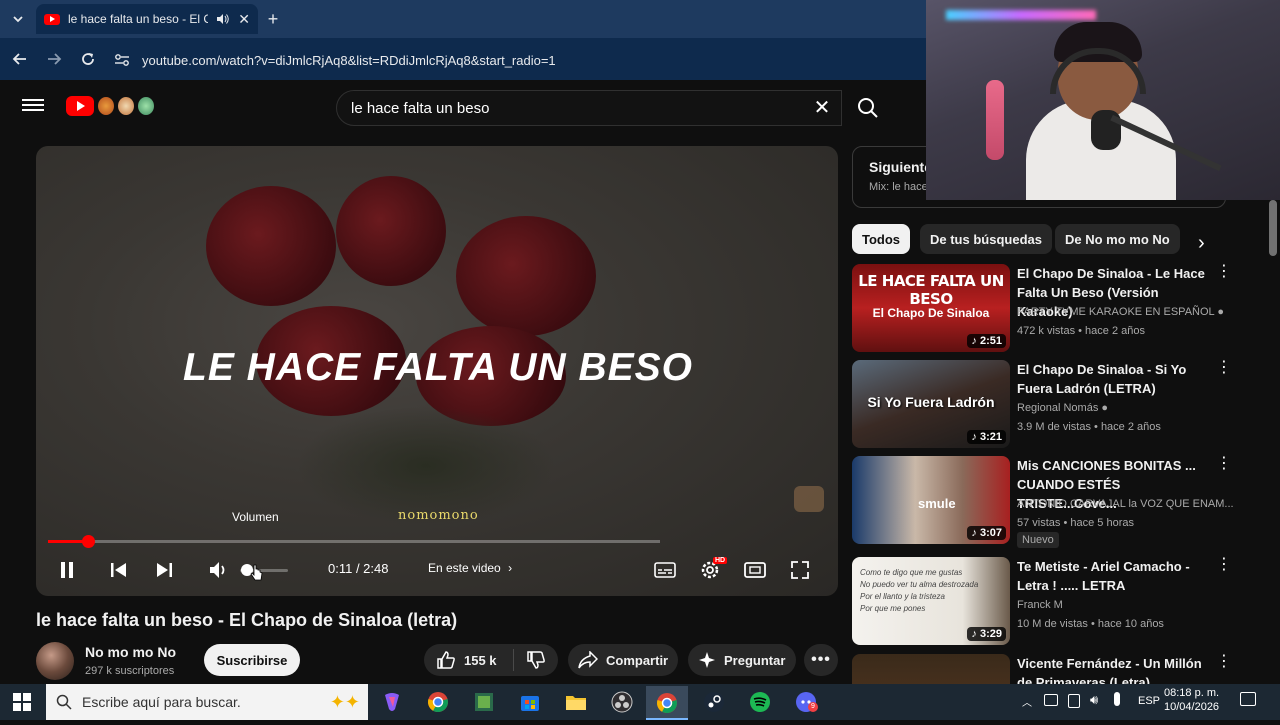  I want to click on discord-app-icon: 9, so click(806, 702).